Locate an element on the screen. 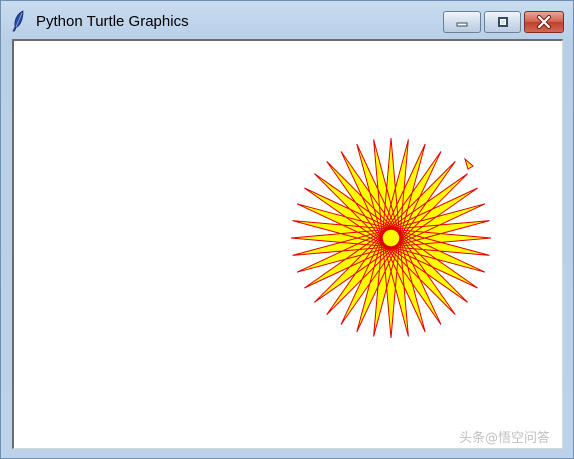  close-icon is located at coordinates (544, 22).